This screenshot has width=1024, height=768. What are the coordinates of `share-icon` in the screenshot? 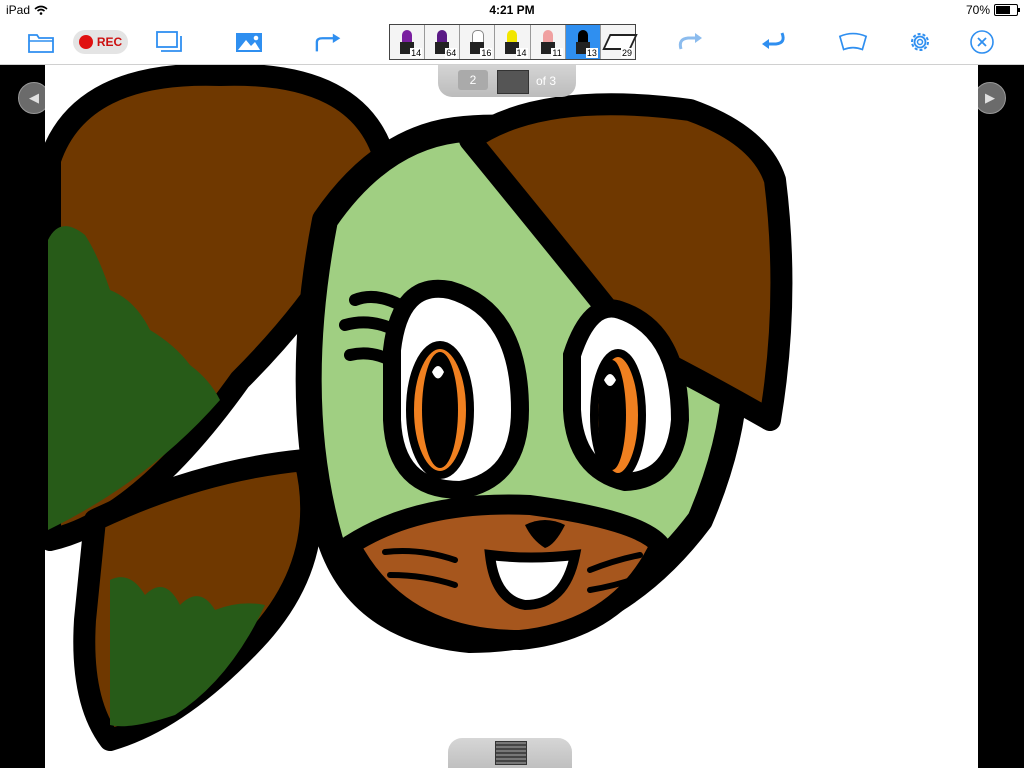 It's located at (328, 42).